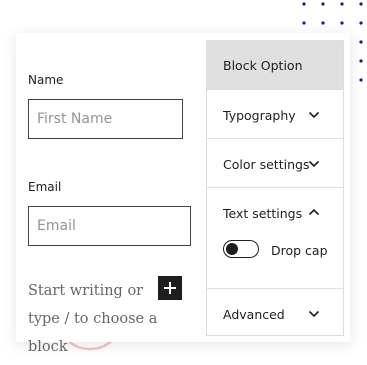 The image size is (367, 365). Describe the element at coordinates (266, 164) in the screenshot. I see `color-settings-label: Color settings` at that location.